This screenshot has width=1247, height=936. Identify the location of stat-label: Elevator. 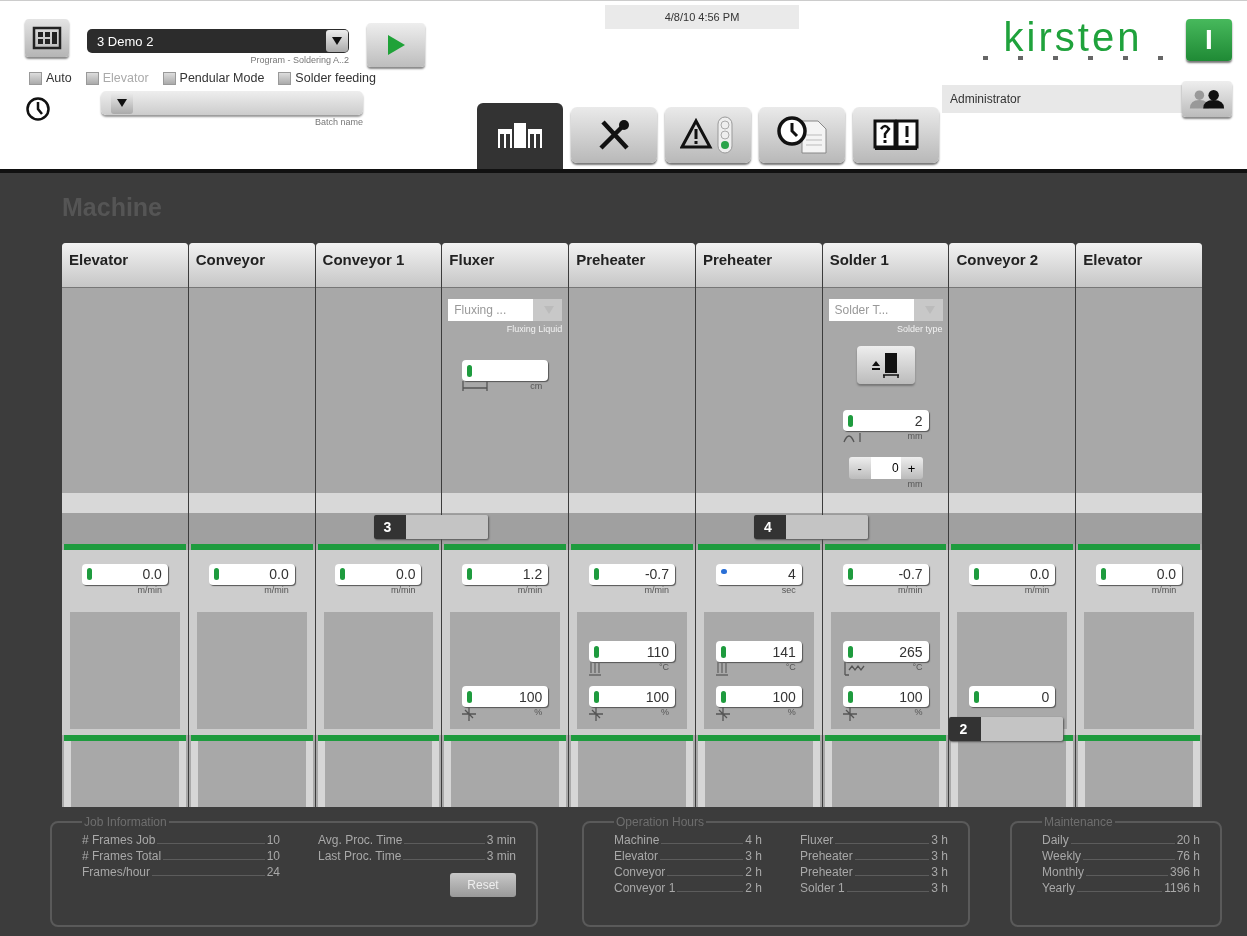
(636, 856).